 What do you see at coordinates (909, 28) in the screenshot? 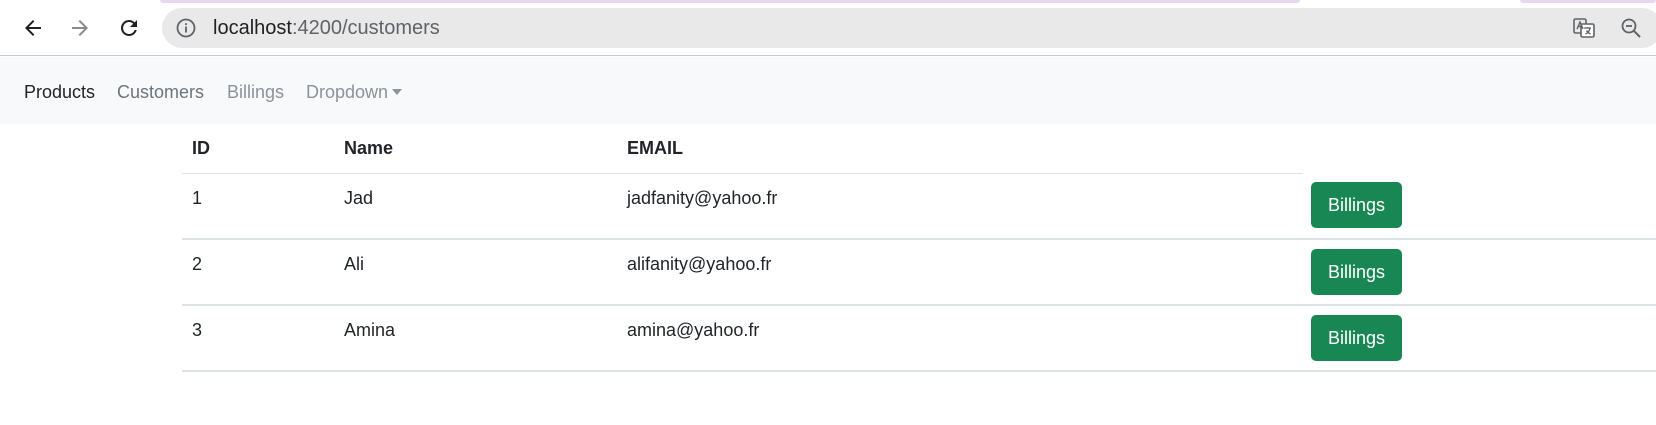
I see `address-bar: localhost:4200/customers` at bounding box center [909, 28].